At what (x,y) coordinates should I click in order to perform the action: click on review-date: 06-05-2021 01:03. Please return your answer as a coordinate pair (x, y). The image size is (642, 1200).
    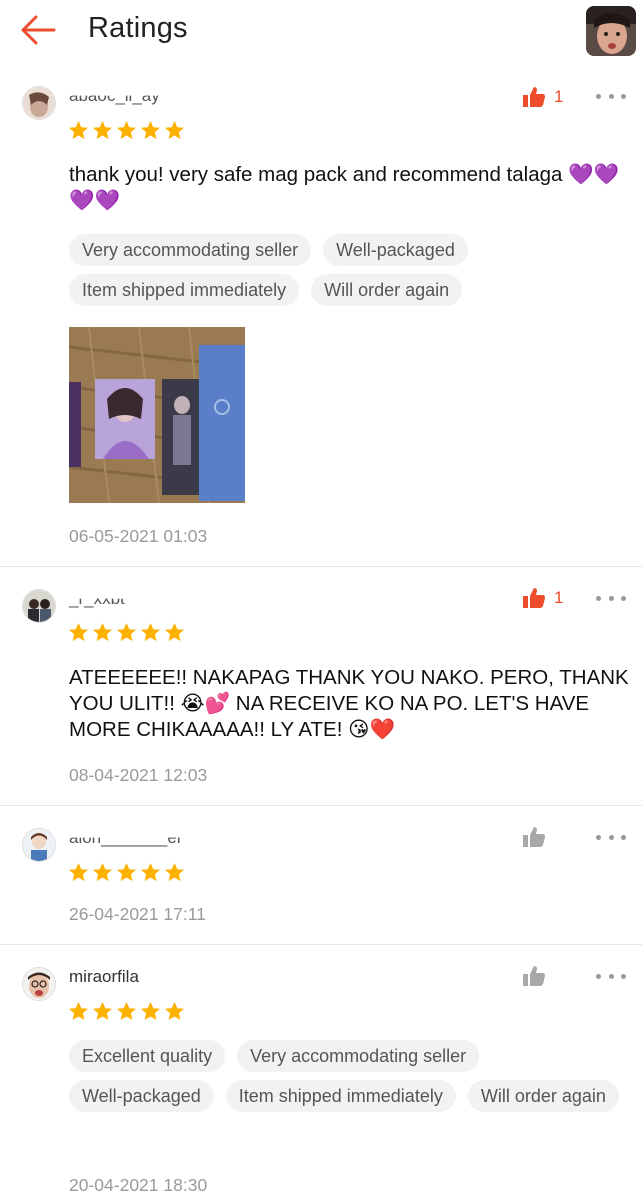
    Looking at the image, I should click on (138, 536).